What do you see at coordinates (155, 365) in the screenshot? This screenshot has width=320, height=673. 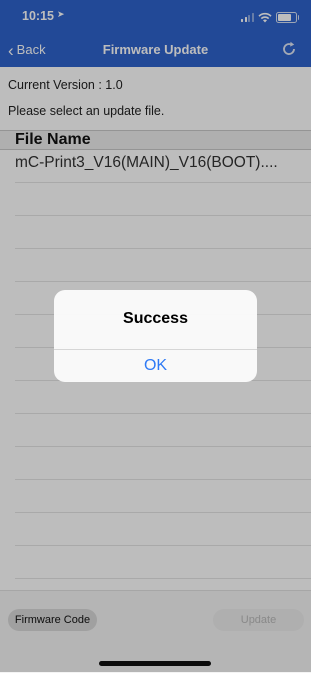 I see `ok-button: OK` at bounding box center [155, 365].